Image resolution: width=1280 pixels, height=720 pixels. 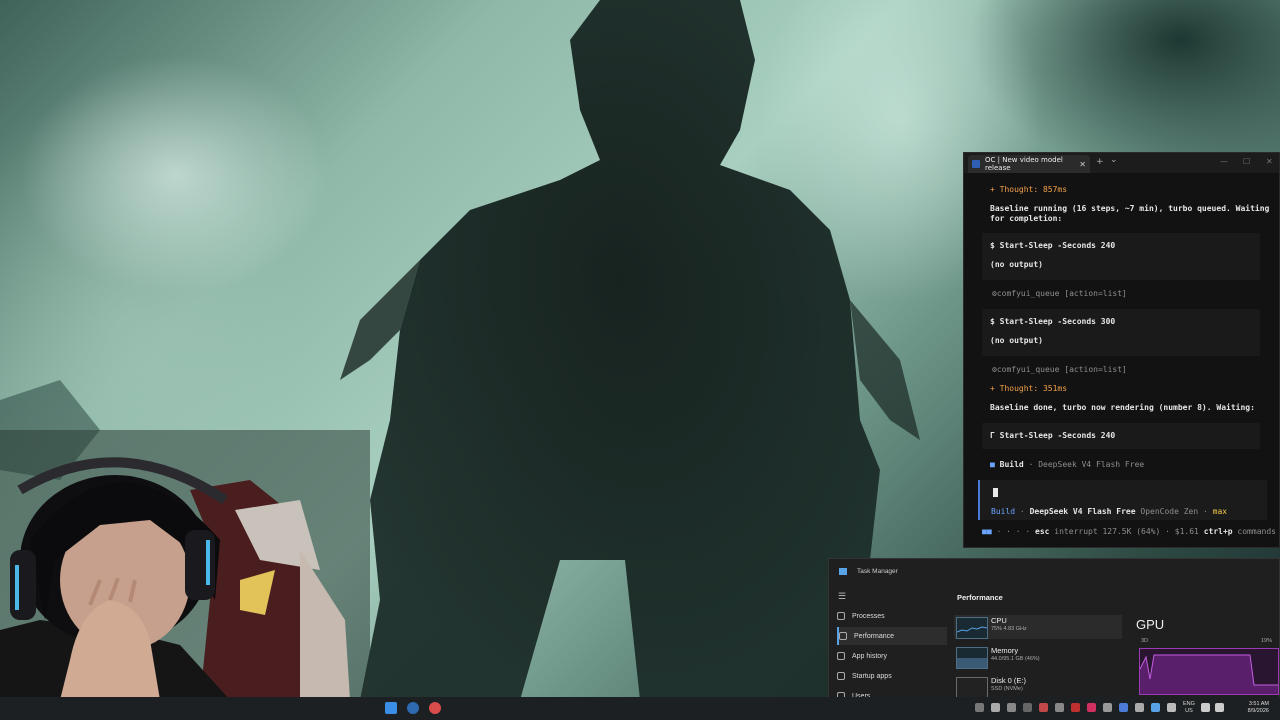 I want to click on webcam-person-image, so click(x=185, y=565).